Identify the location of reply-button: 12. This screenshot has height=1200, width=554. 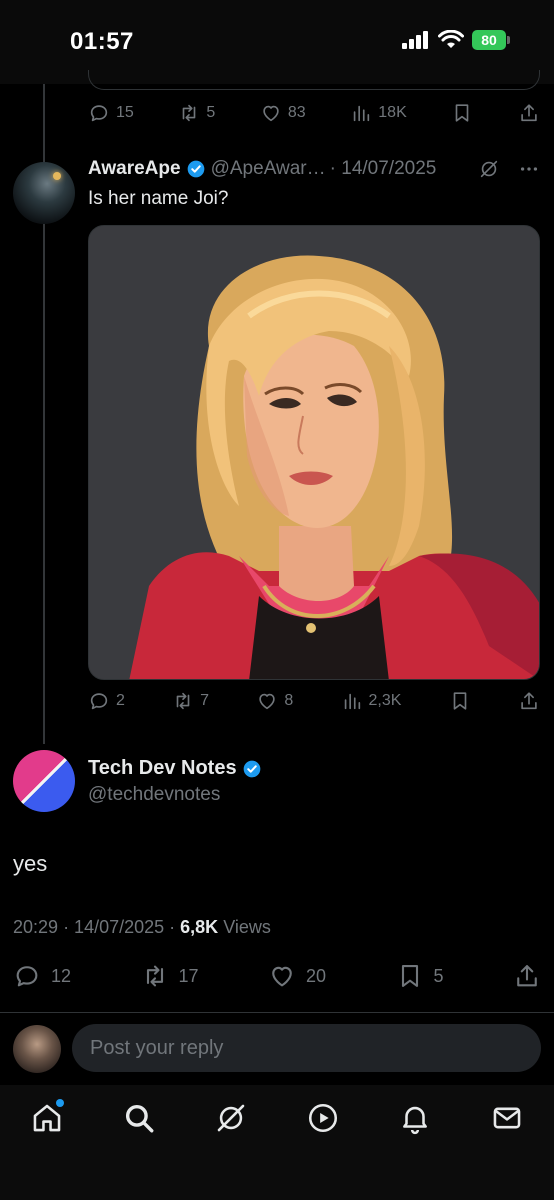
(42, 976).